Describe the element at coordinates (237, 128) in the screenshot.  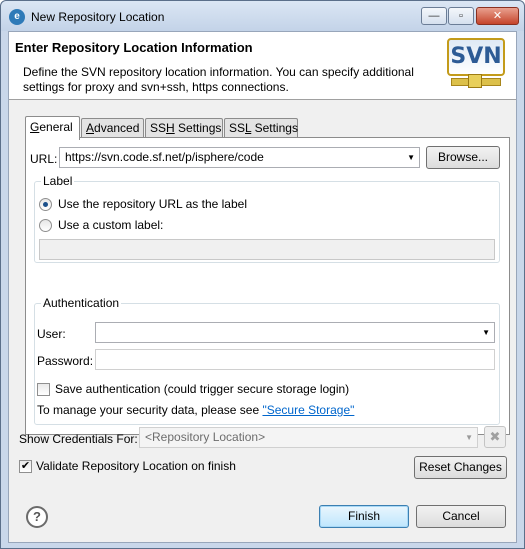
I see `tab-ssl-prefix: SS` at that location.